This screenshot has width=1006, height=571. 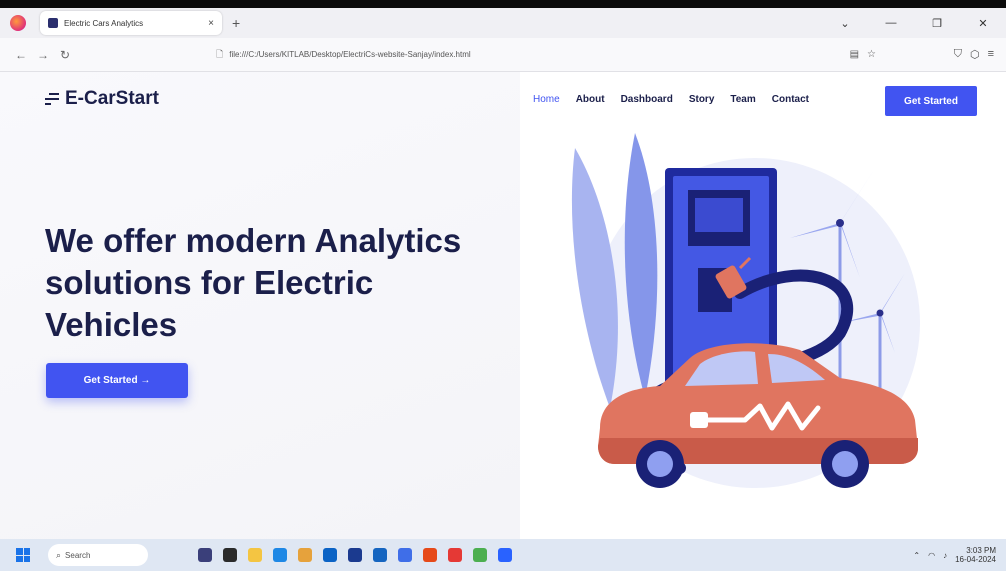 What do you see at coordinates (503, 23) in the screenshot?
I see `browser-tab-bar: Electric Cars Analytics × + ⌄ — ❐ ✕` at bounding box center [503, 23].